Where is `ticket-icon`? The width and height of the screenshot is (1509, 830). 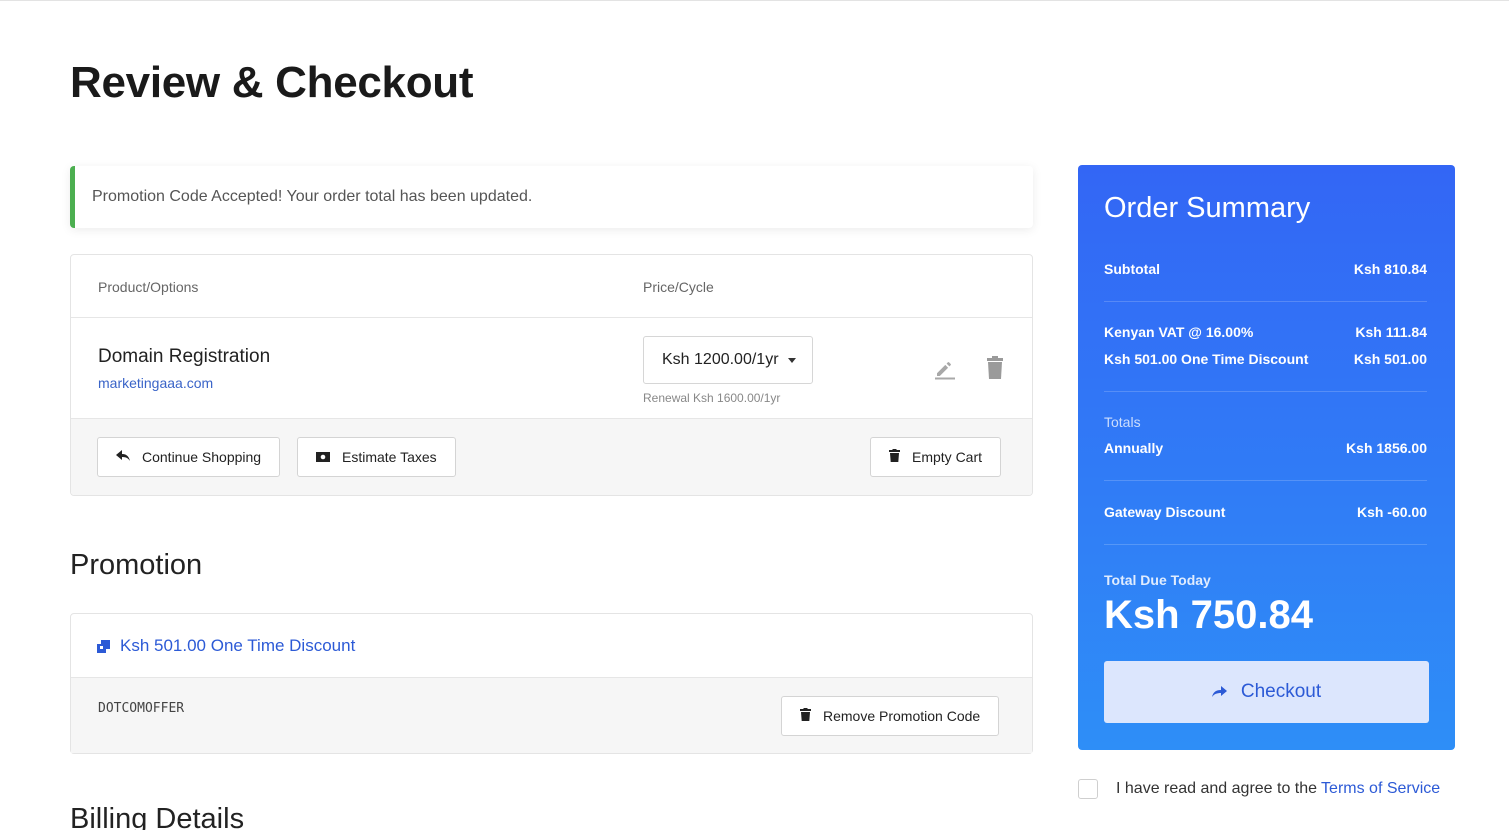
ticket-icon is located at coordinates (103, 646).